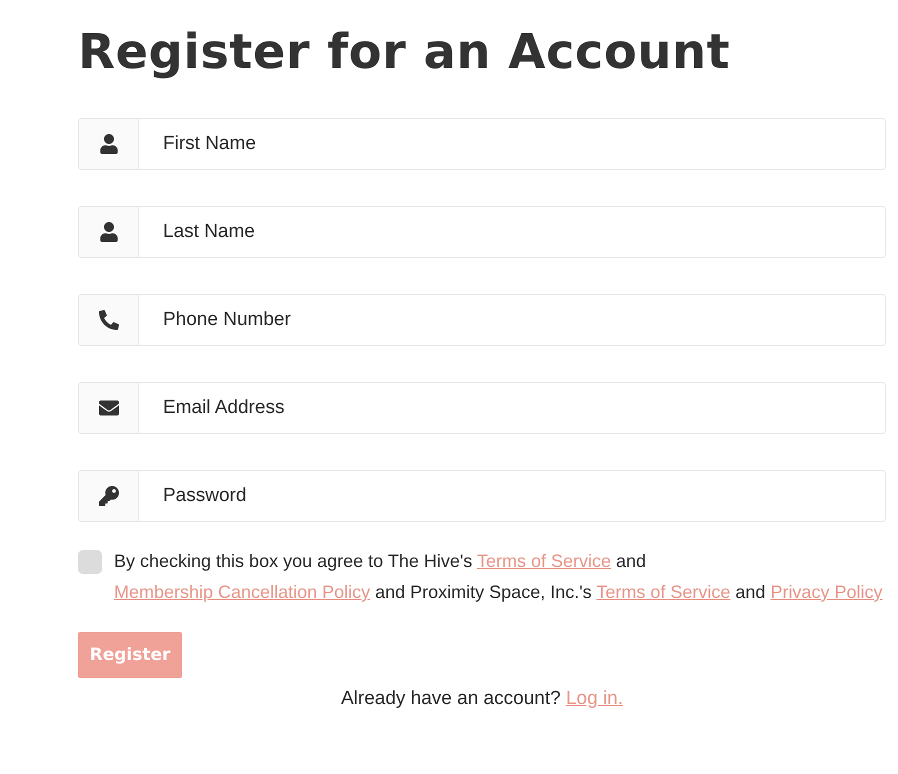 The width and height of the screenshot is (898, 774). Describe the element at coordinates (482, 144) in the screenshot. I see `input-field: First Name` at that location.